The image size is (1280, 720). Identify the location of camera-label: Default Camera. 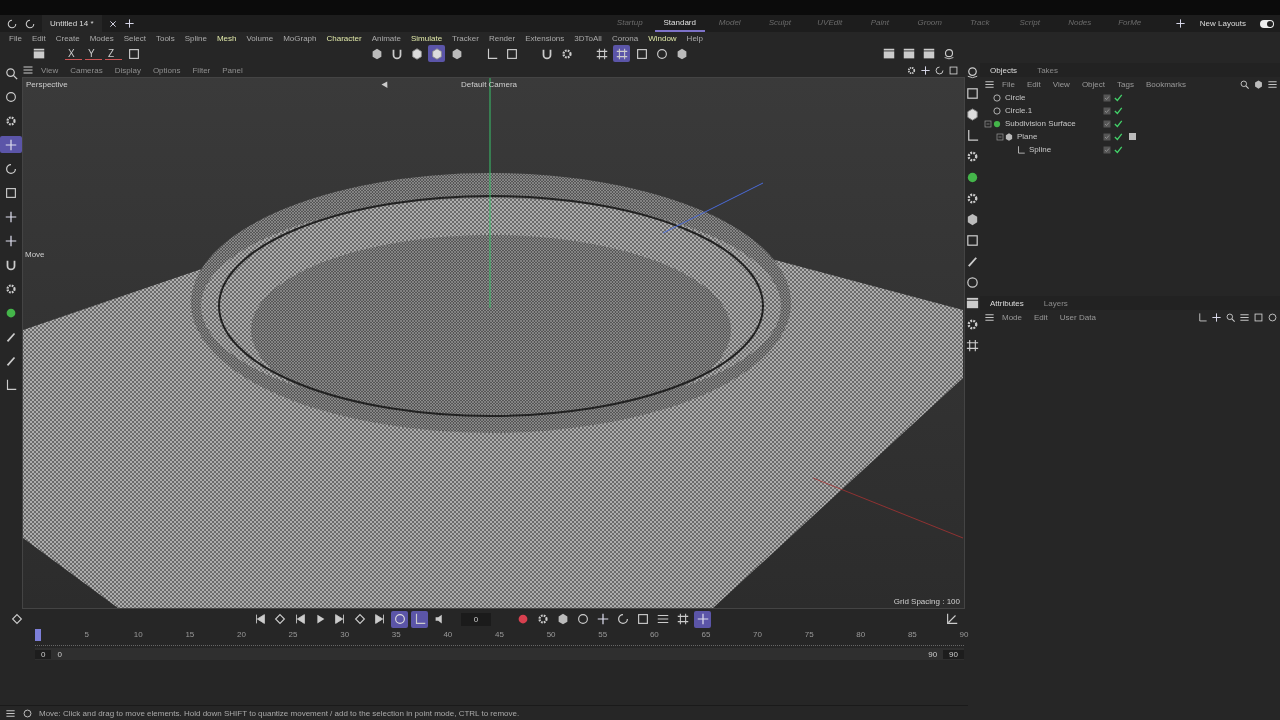
(489, 85).